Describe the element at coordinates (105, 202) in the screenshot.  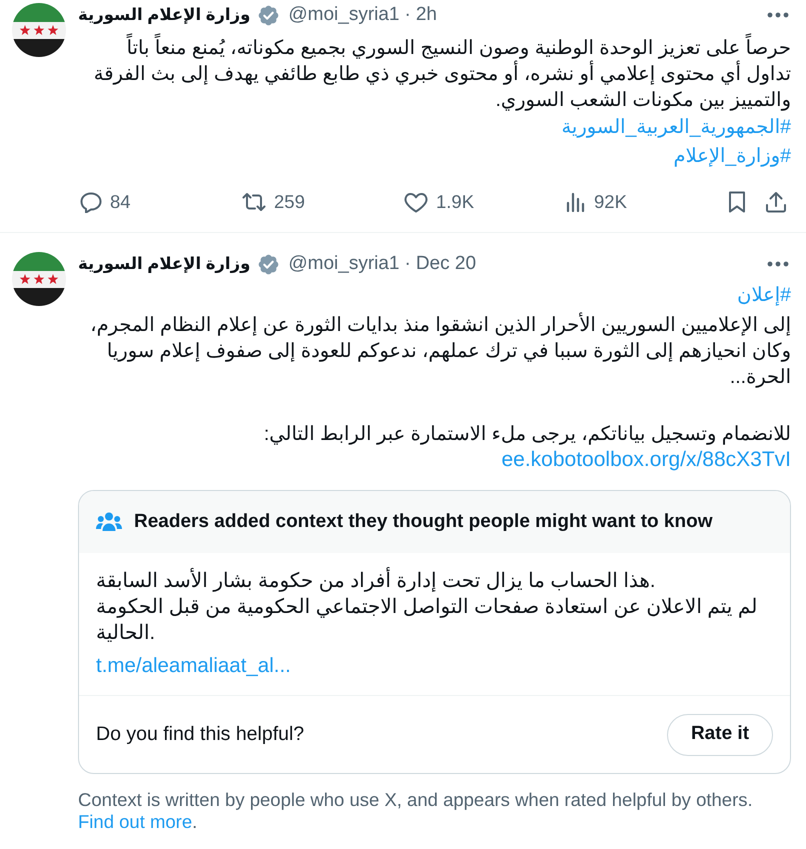
I see `reply-button: 84` at that location.